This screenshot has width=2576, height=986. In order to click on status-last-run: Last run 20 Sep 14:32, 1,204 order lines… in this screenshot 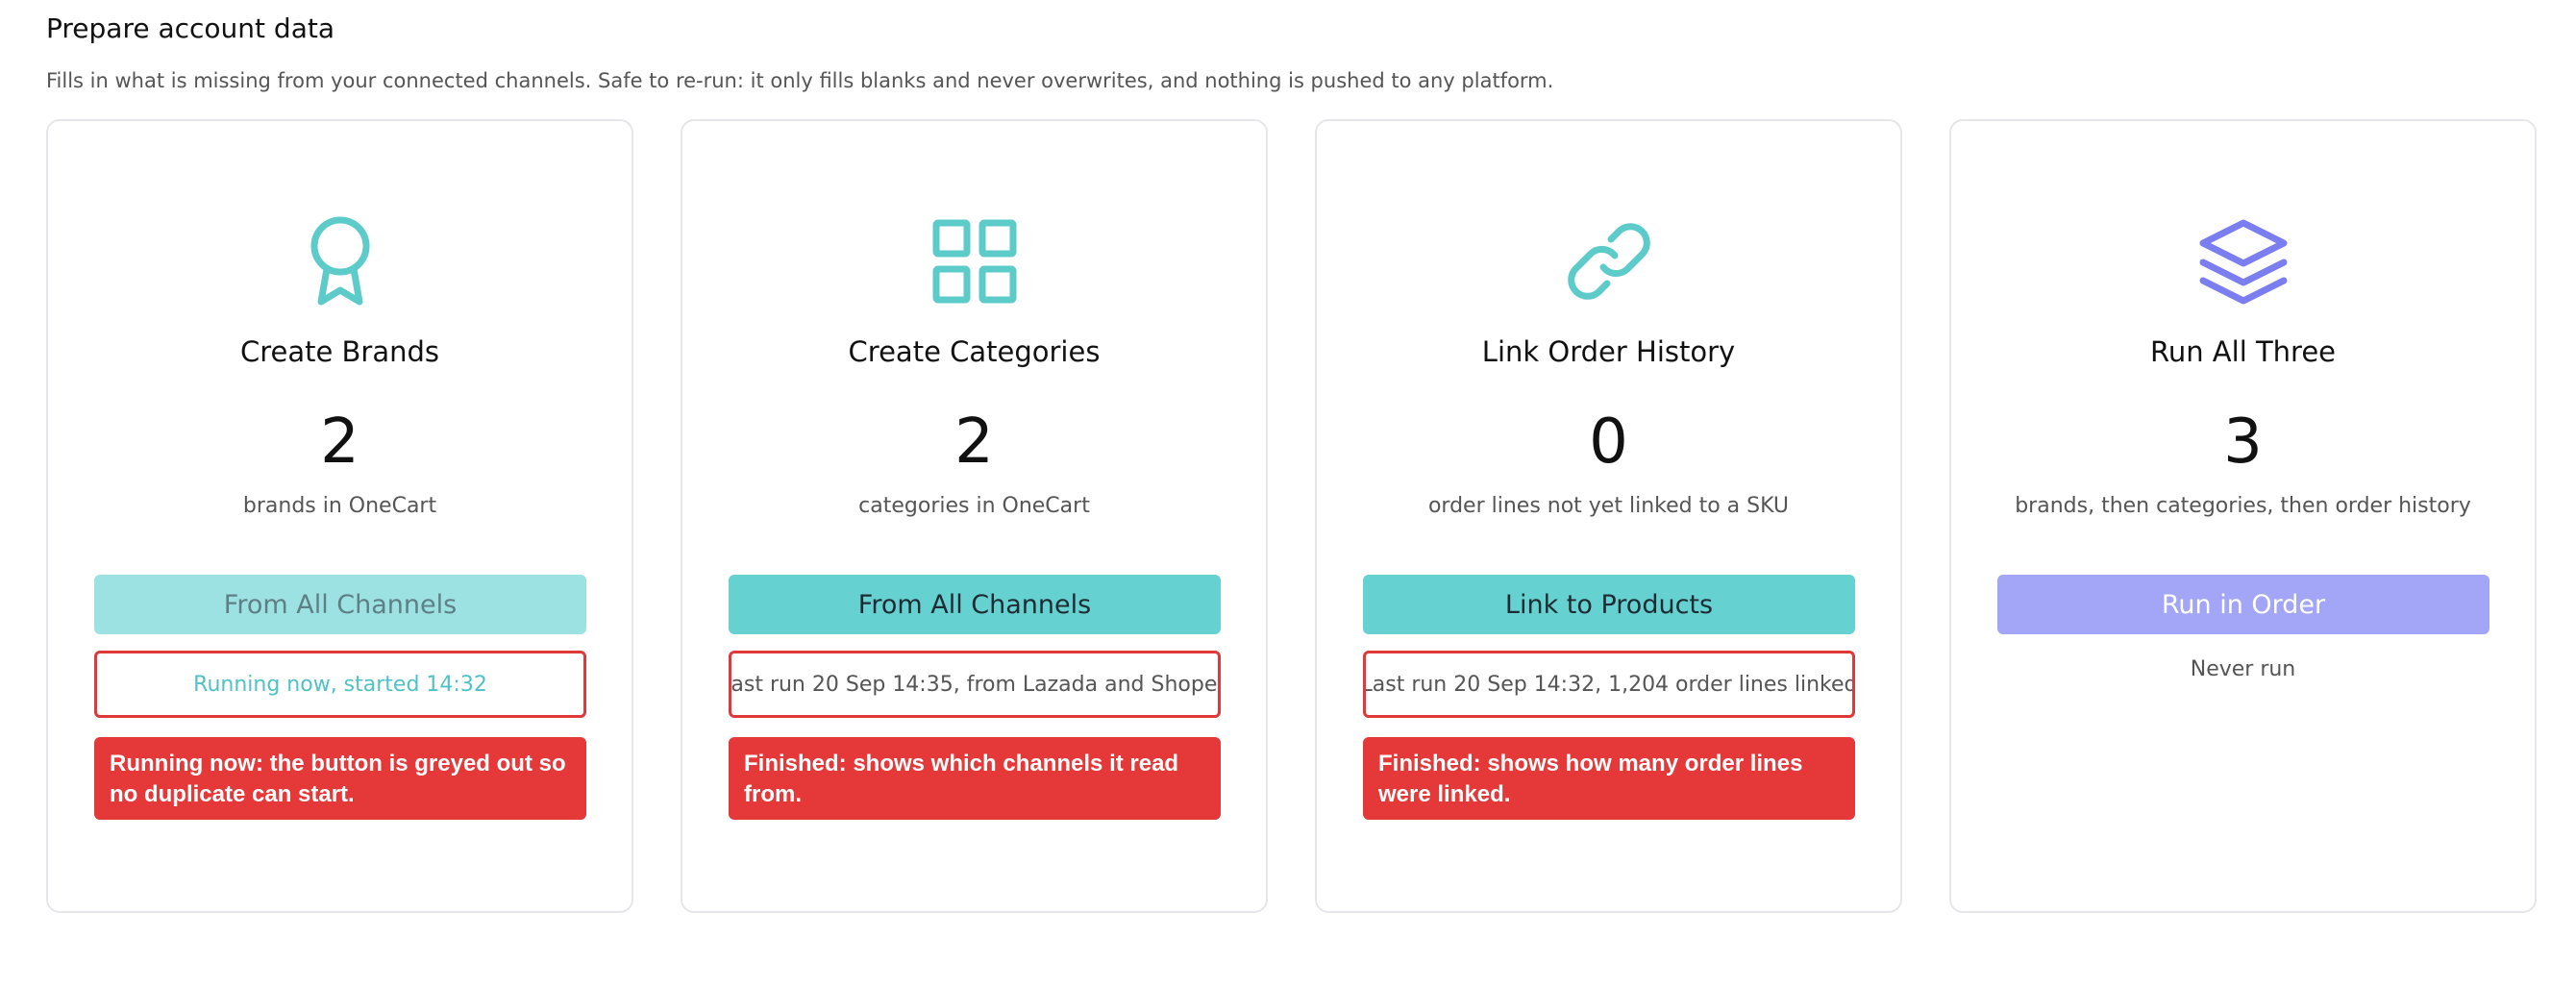, I will do `click(1609, 684)`.